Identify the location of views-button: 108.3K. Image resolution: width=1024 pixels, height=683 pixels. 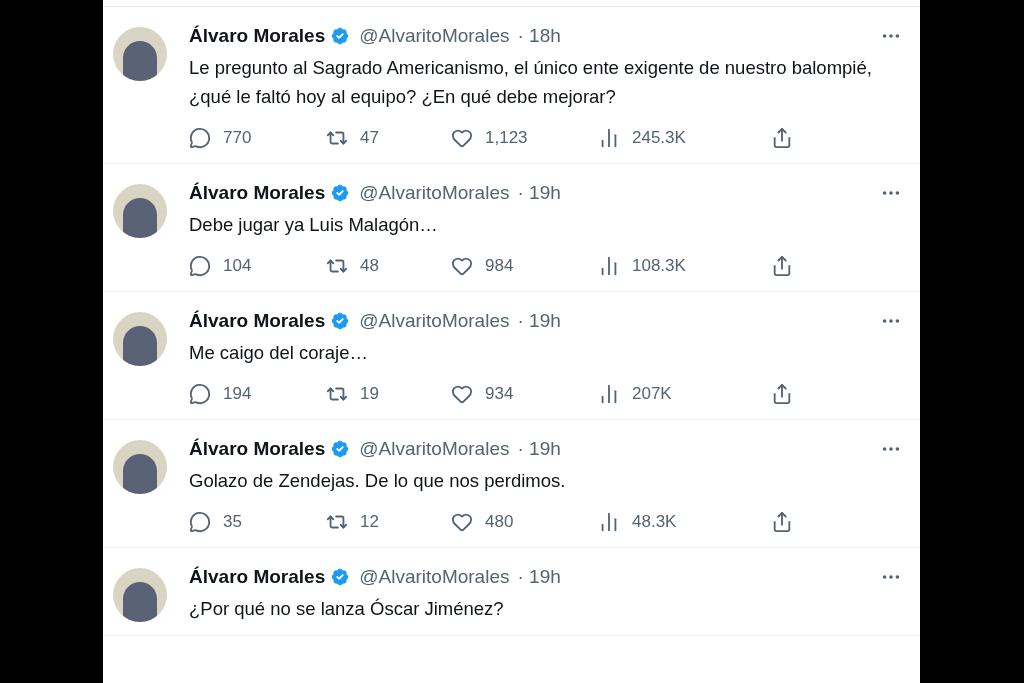
(642, 266).